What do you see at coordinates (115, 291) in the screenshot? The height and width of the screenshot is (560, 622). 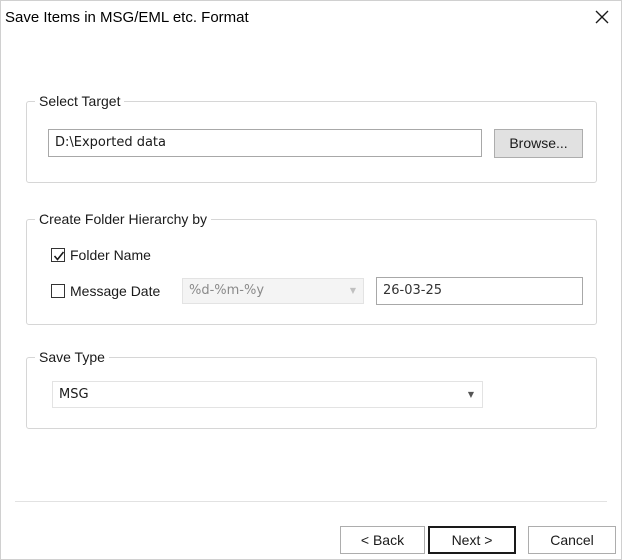 I see `message-date-label: Message Date` at bounding box center [115, 291].